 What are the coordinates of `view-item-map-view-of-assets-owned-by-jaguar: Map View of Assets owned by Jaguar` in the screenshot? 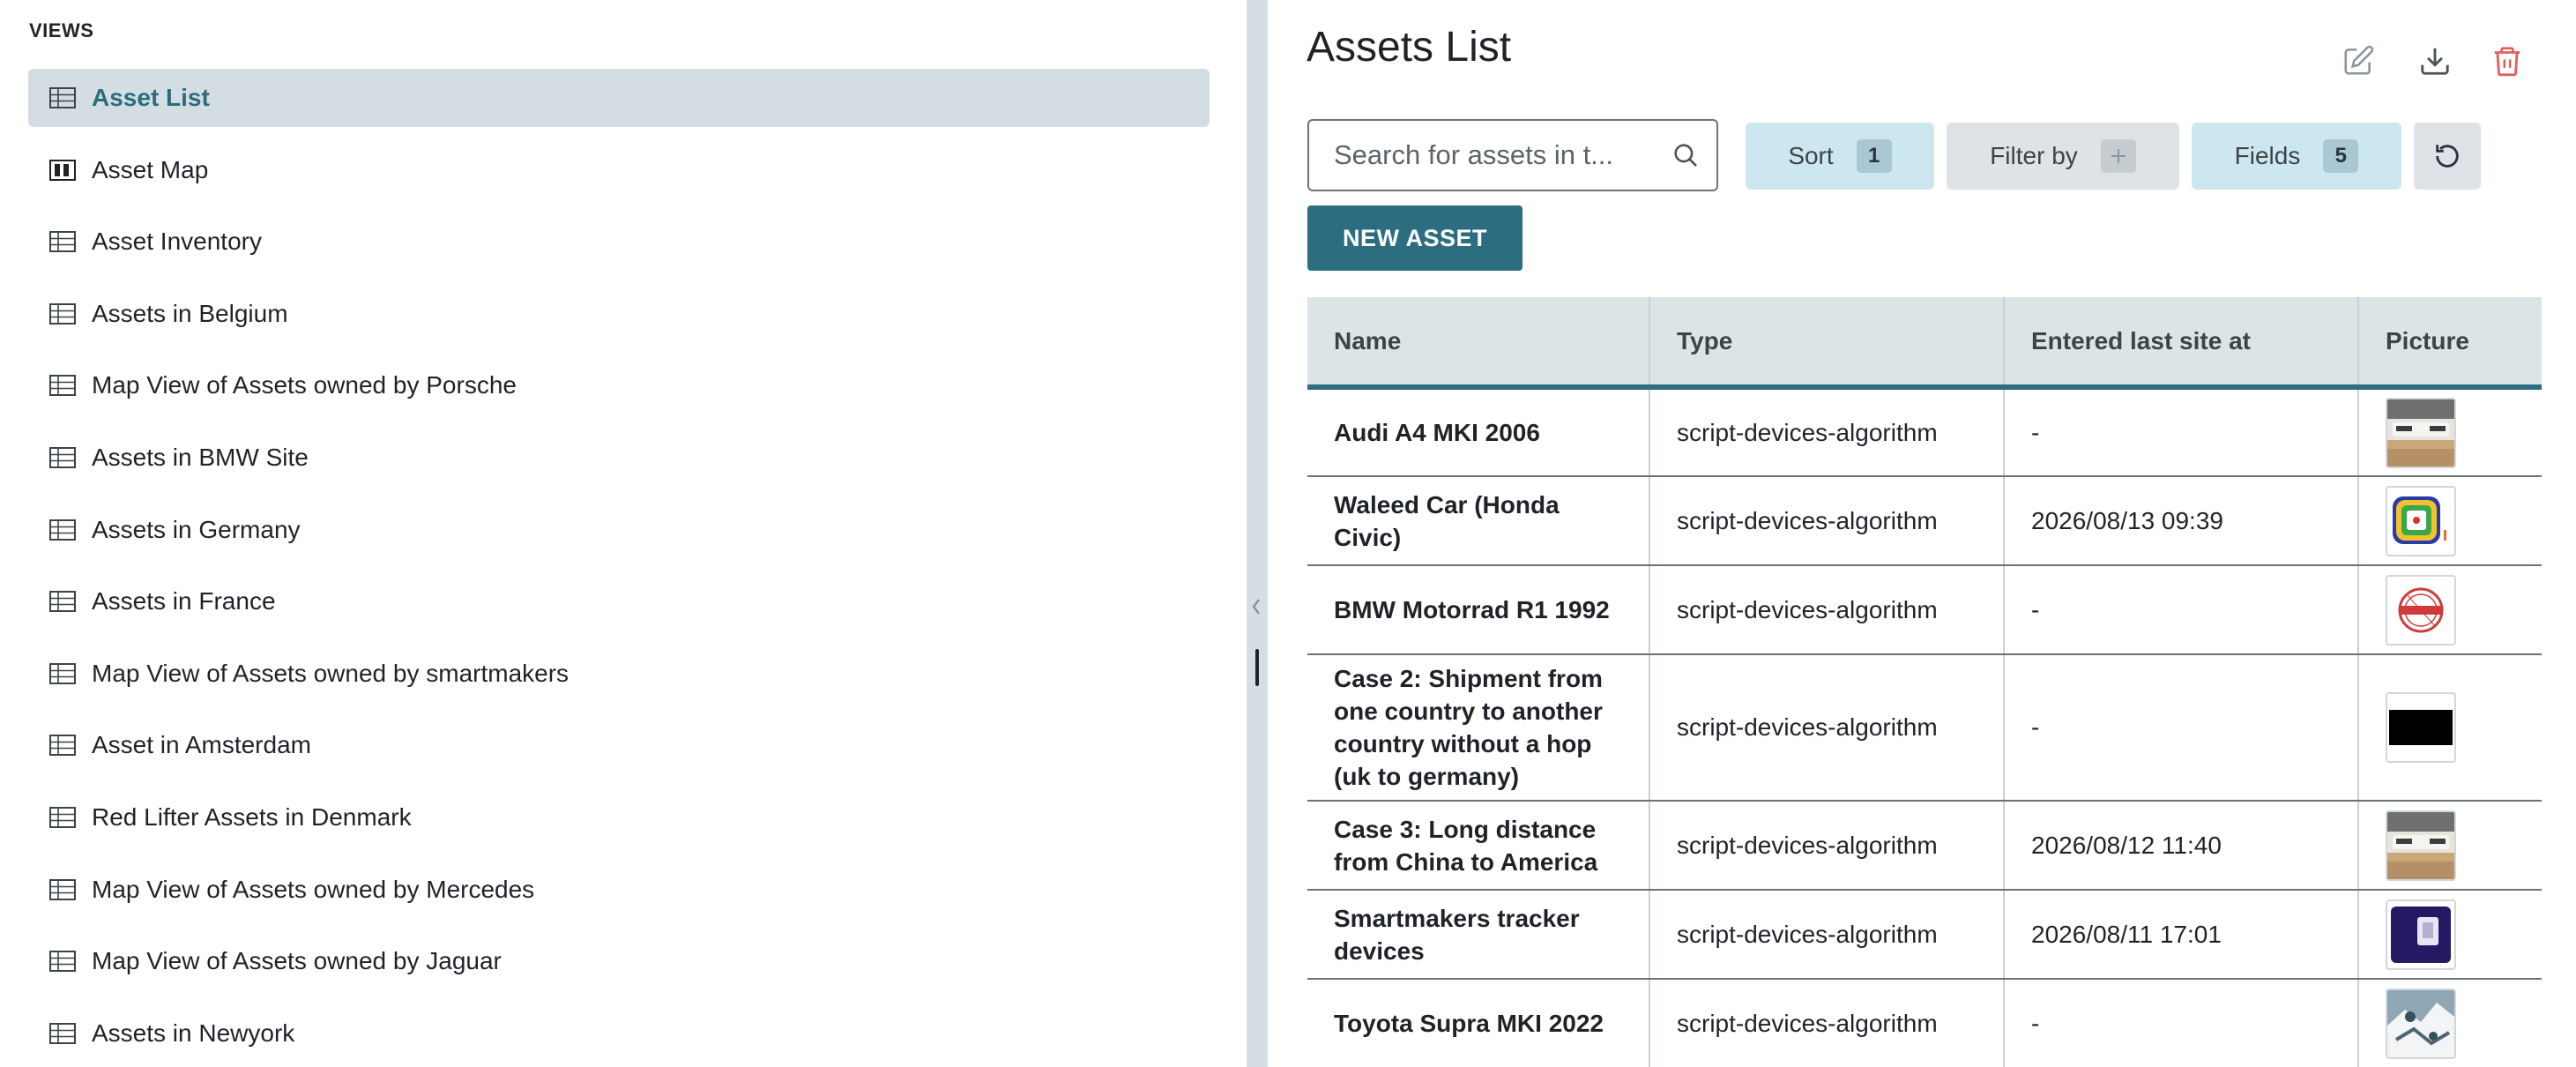 It's located at (619, 961).